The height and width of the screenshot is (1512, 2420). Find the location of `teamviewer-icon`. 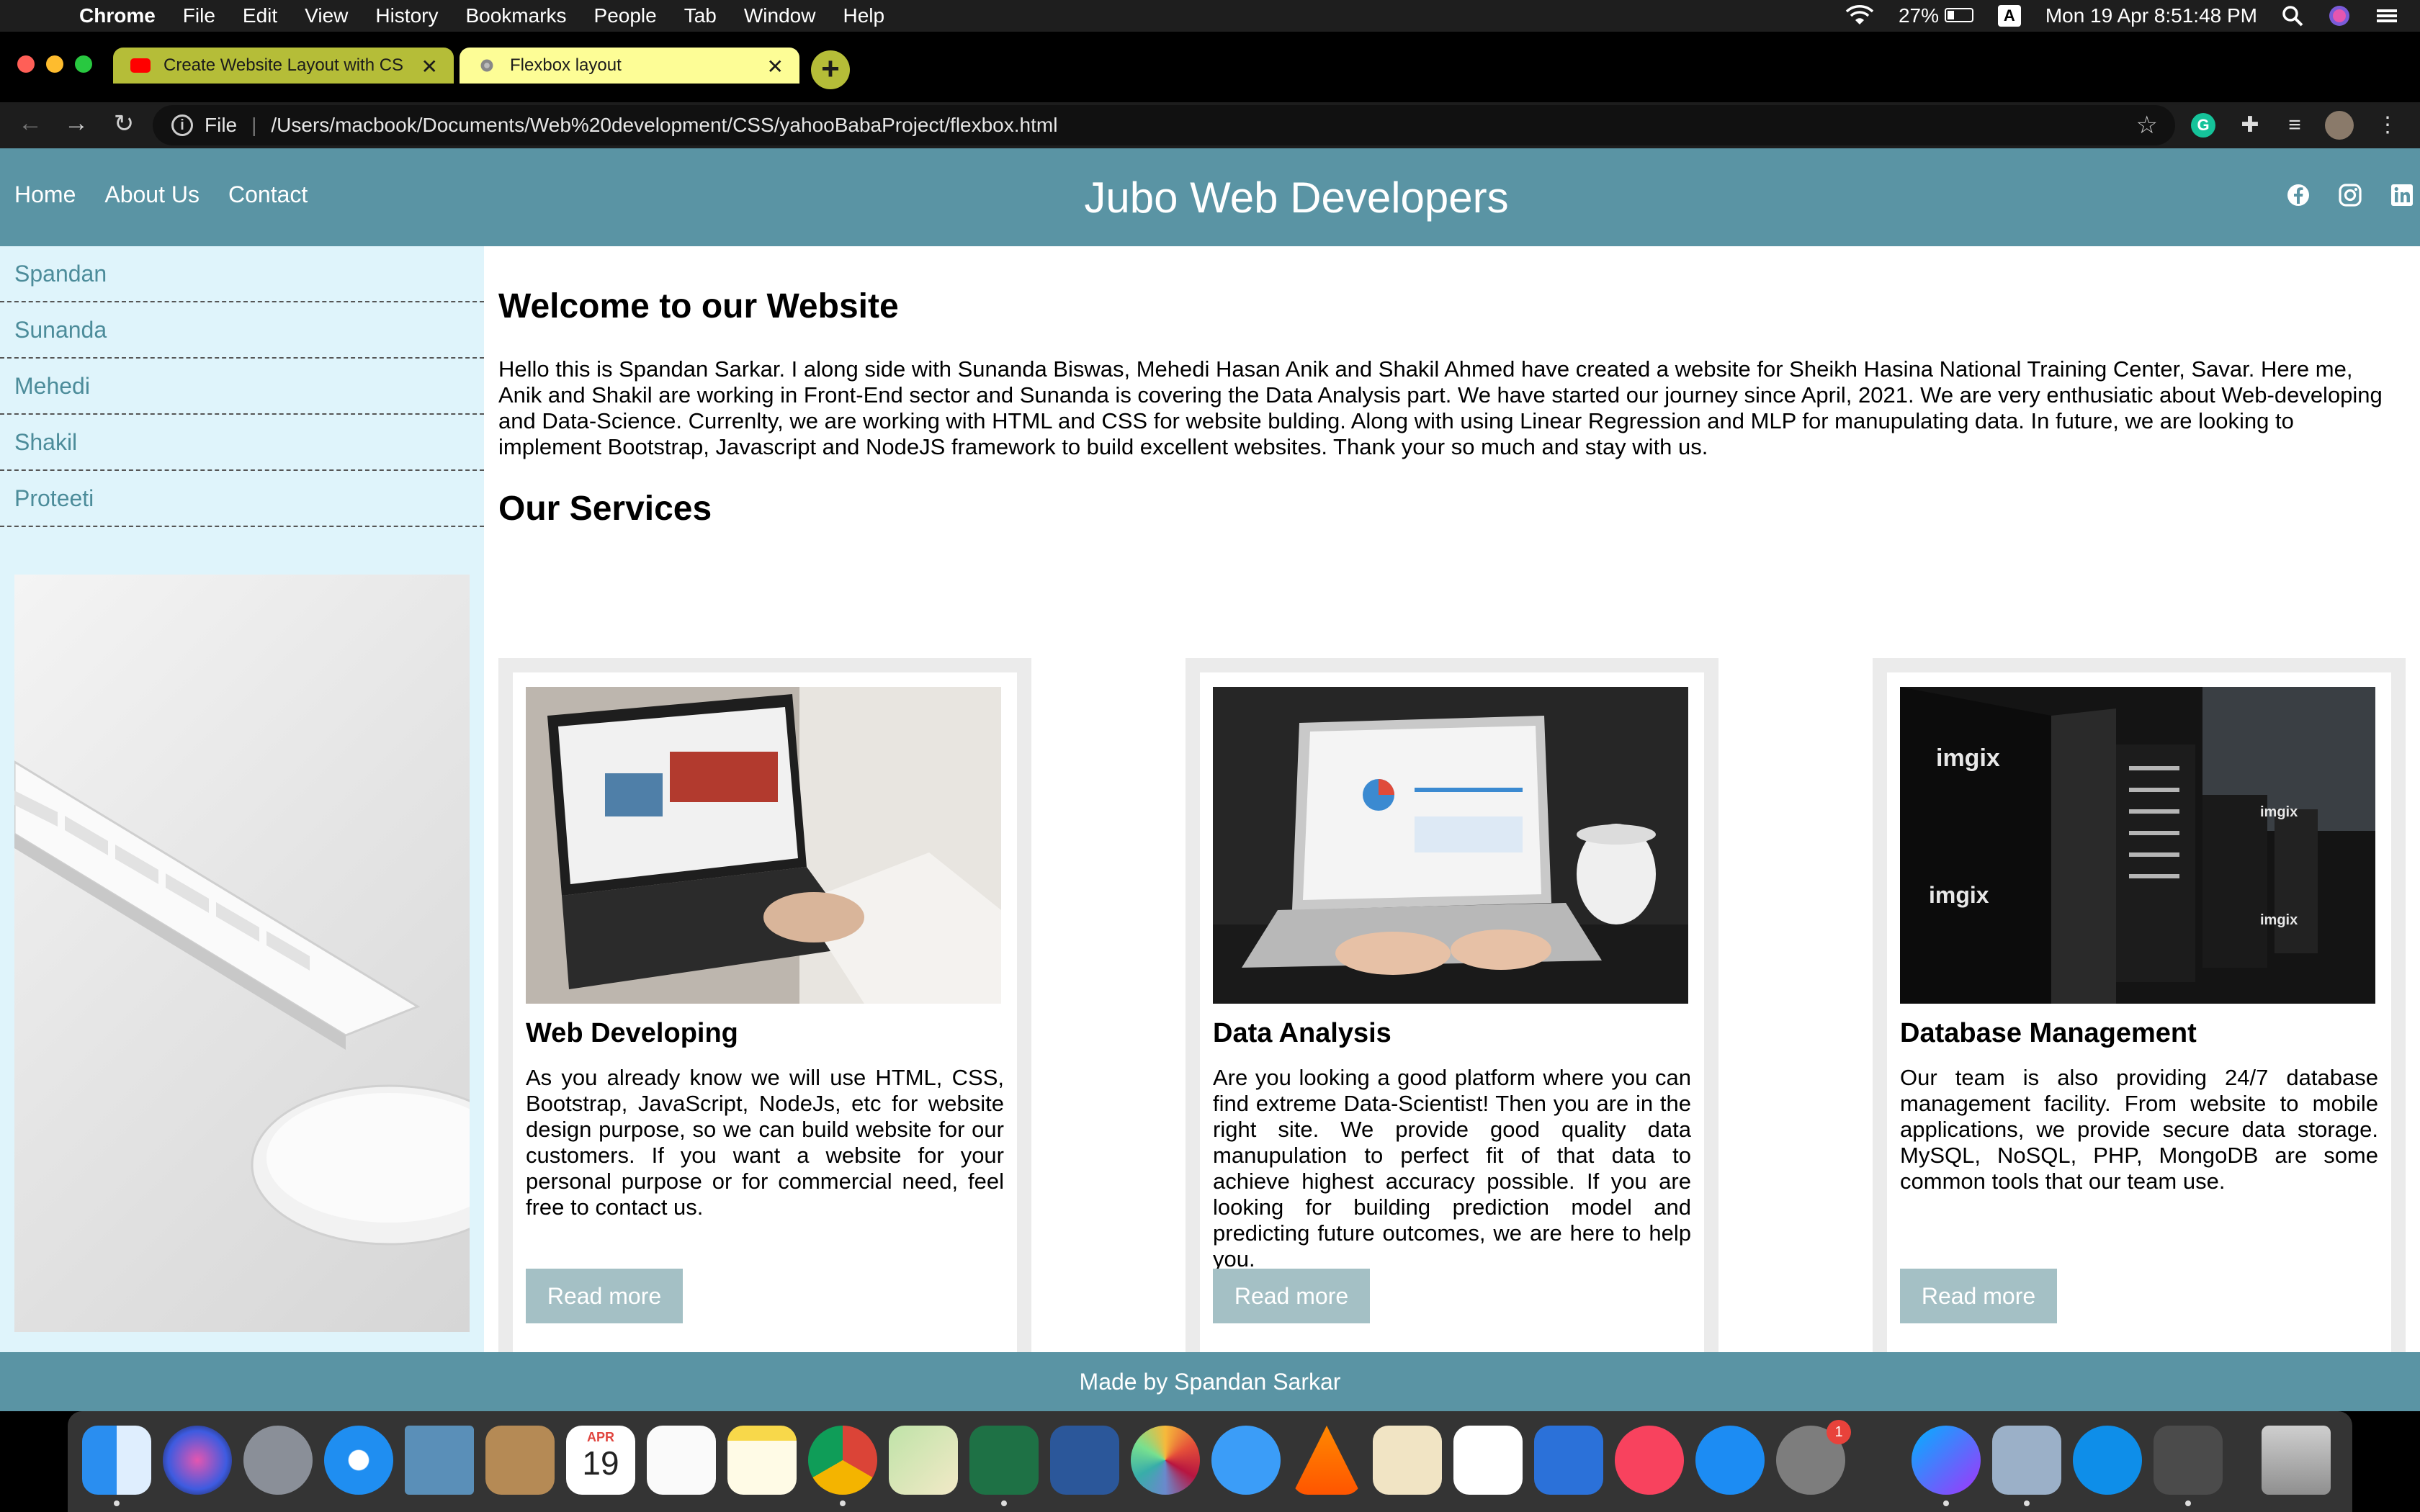

teamviewer-icon is located at coordinates (2107, 1460).